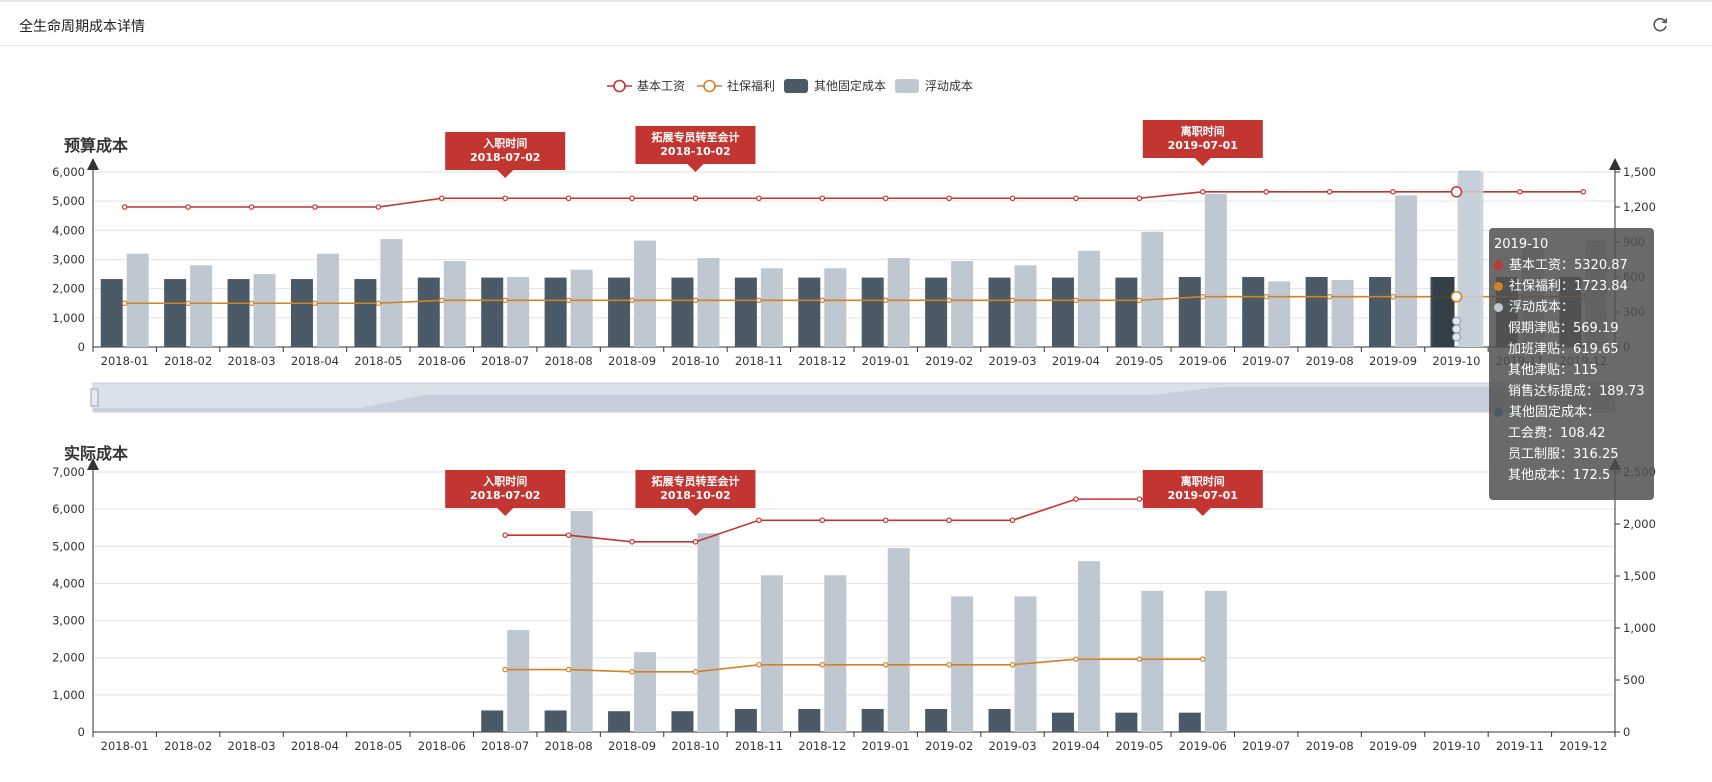  Describe the element at coordinates (125, 361) in the screenshot. I see `x-tick-label: 2018-01` at that location.